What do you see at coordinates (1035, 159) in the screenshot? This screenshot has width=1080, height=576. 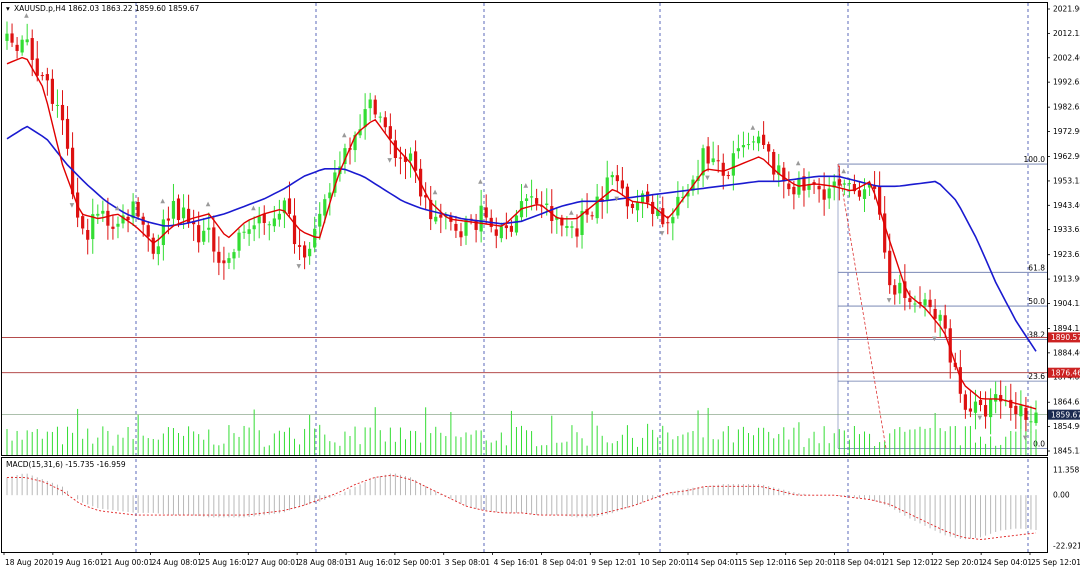 I see `fib-level-label: 100.0` at bounding box center [1035, 159].